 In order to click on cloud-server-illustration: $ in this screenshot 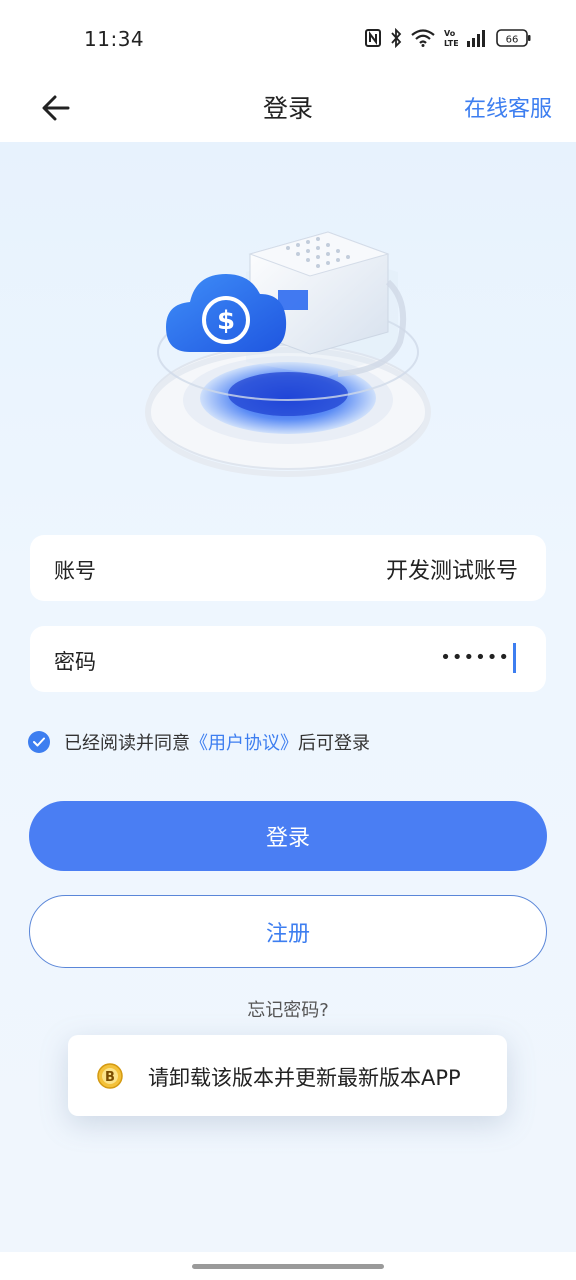, I will do `click(288, 354)`.